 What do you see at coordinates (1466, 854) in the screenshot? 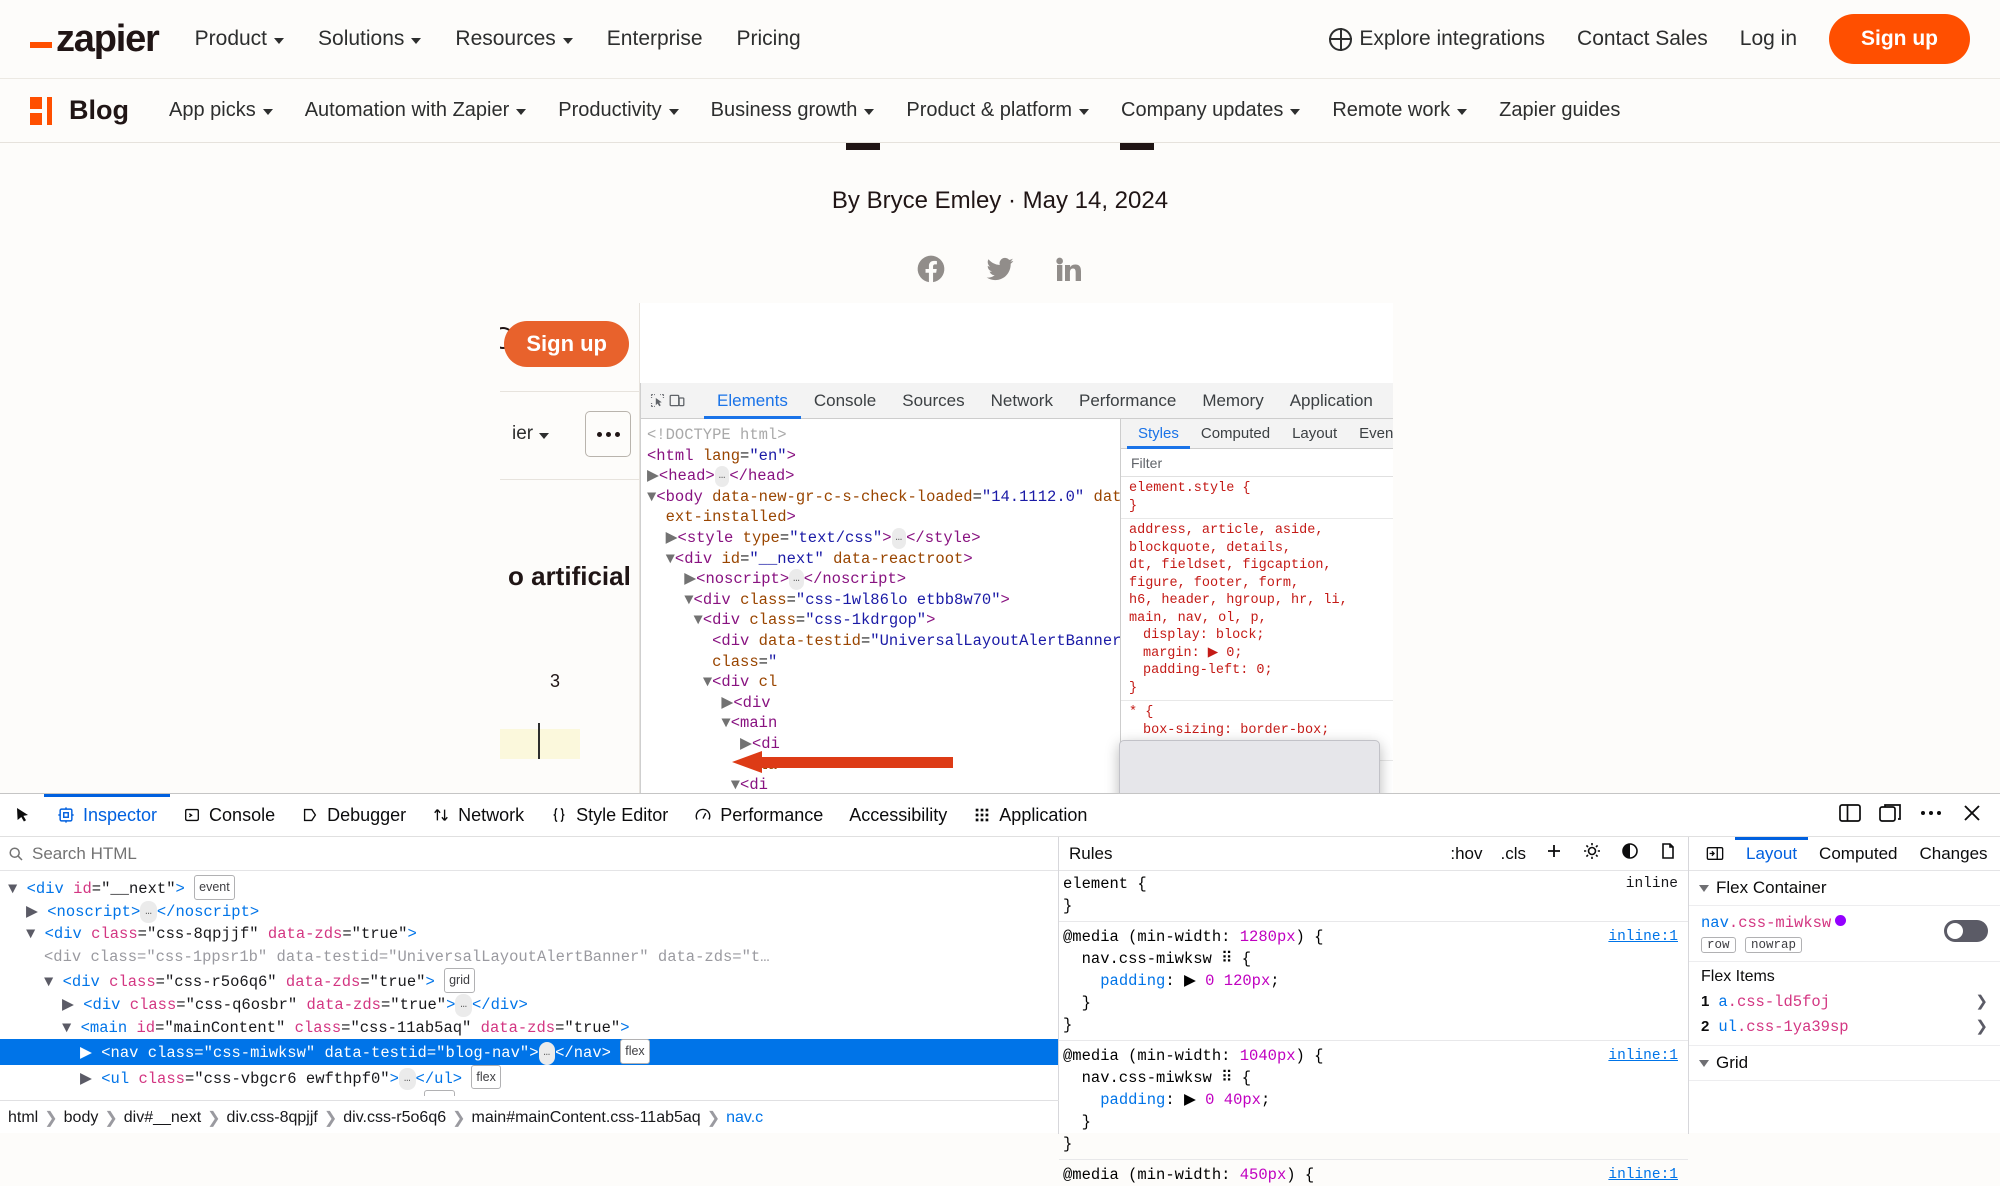
I see `hover-states-button: :hov` at bounding box center [1466, 854].